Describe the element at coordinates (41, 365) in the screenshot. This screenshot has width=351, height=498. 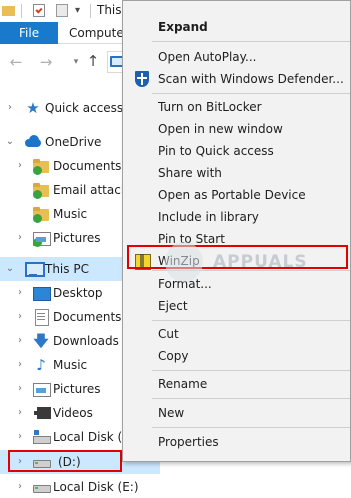
I see `music-icon: ♪` at that location.